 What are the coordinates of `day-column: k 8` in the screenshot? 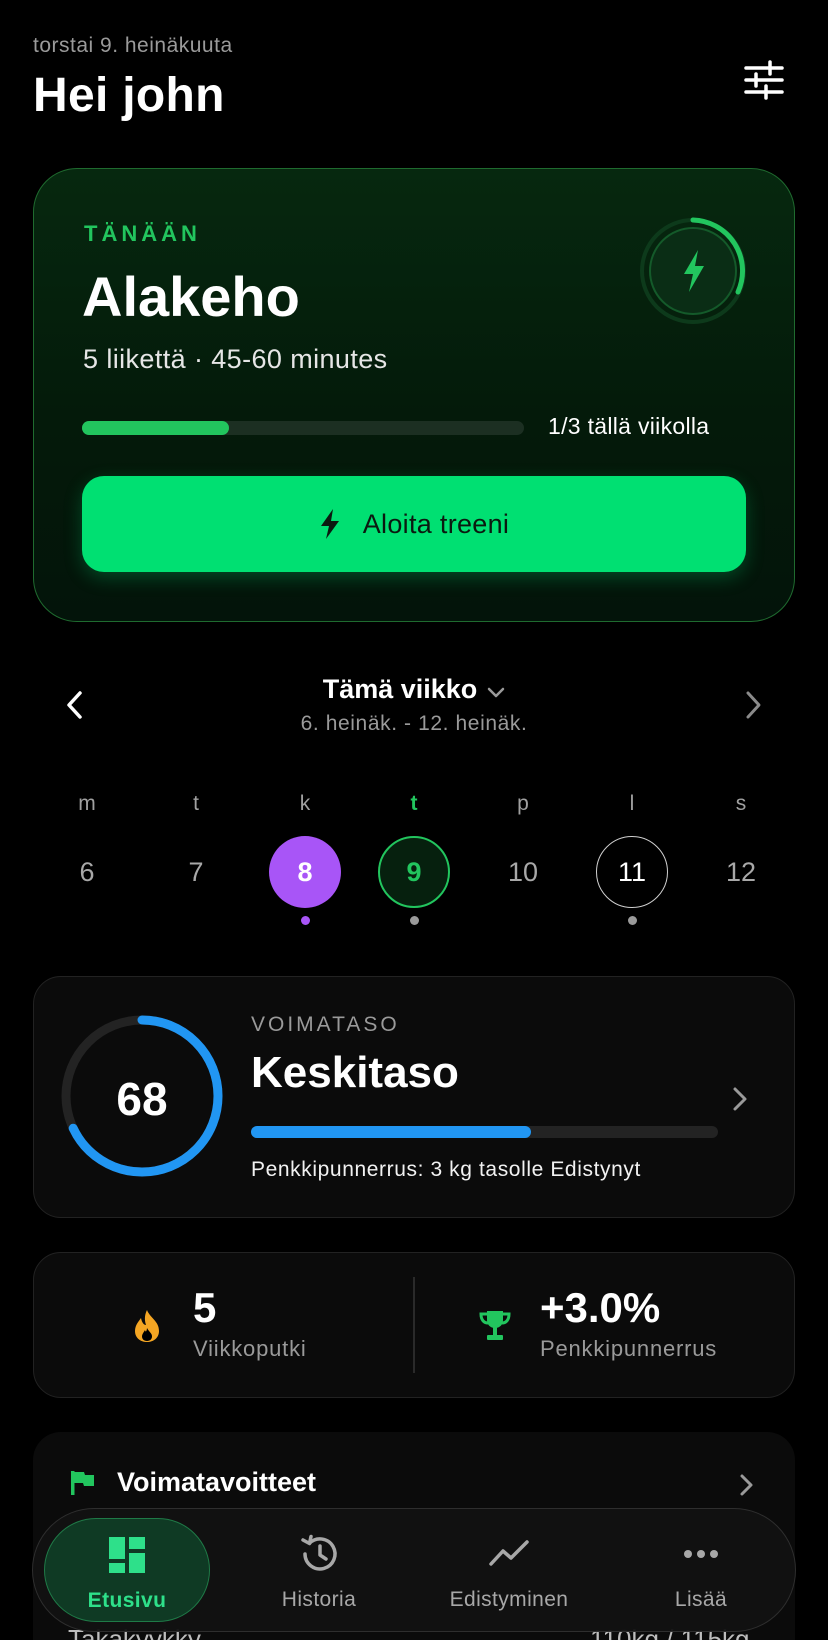 It's located at (305, 858).